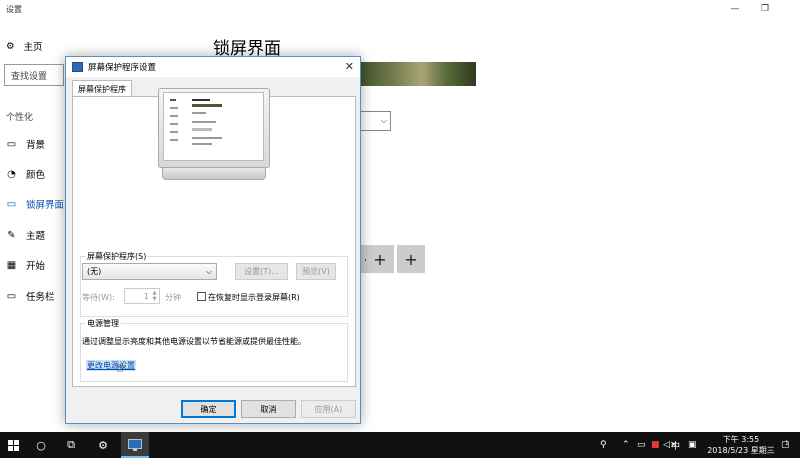 The height and width of the screenshot is (458, 800). I want to click on section-label: 个性化, so click(20, 118).